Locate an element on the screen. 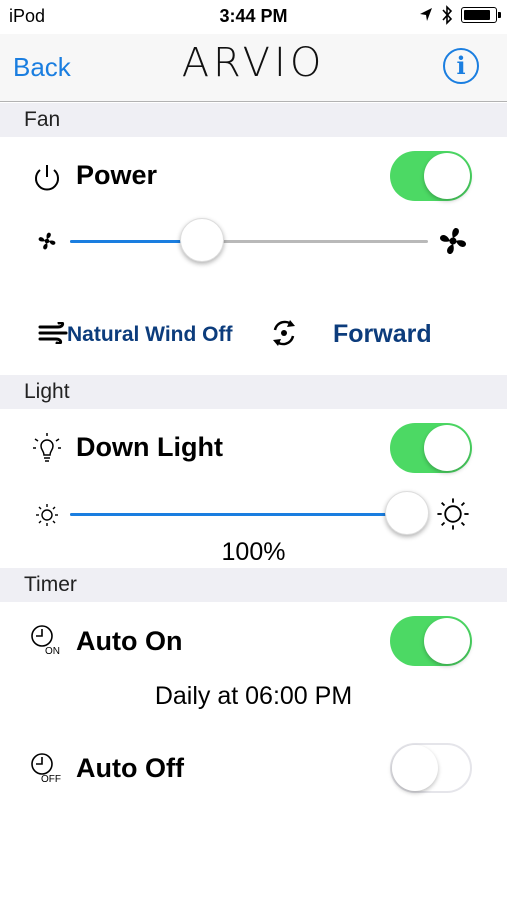 Image resolution: width=507 pixels, height=900 pixels. section-header-fan: Fan is located at coordinates (253, 120).